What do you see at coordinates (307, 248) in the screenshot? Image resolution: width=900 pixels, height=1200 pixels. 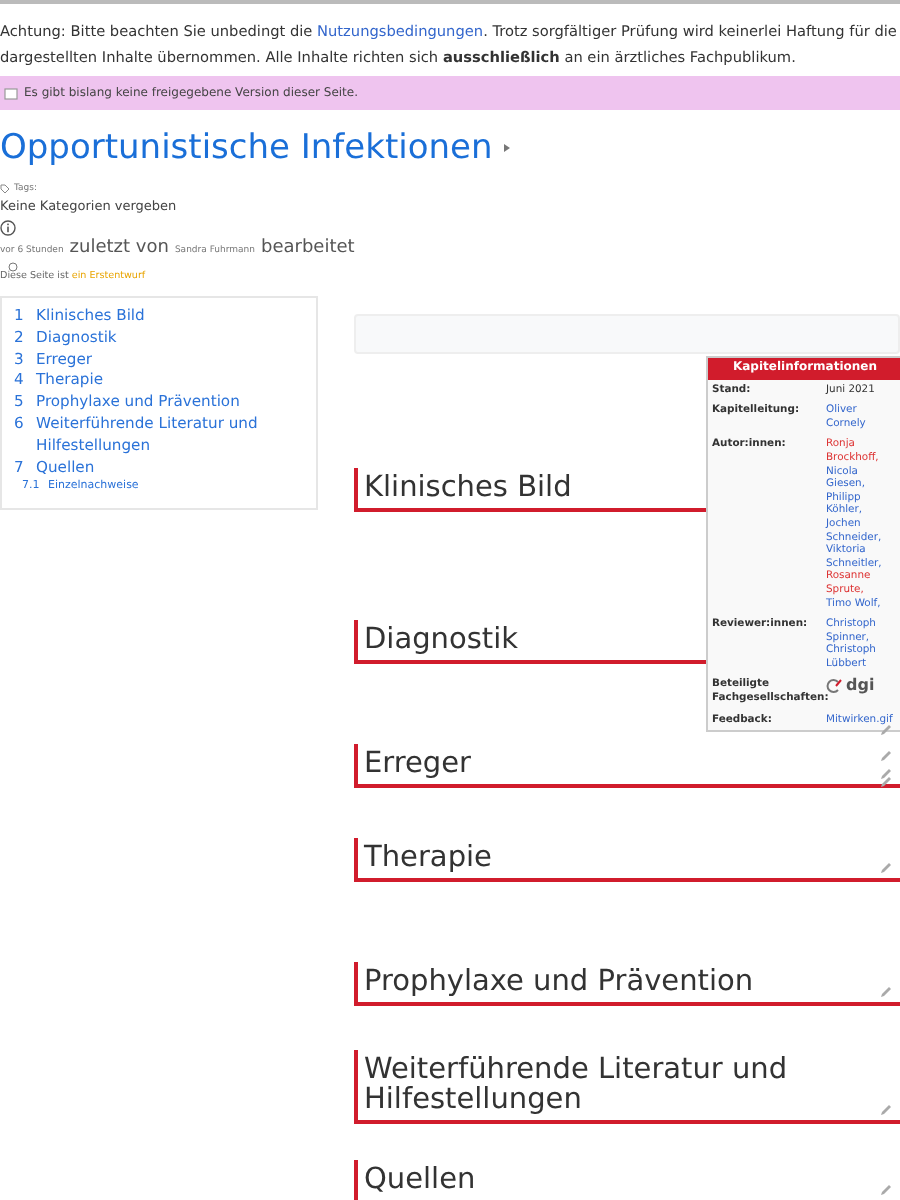 I see `edited-label: bearbeitet` at bounding box center [307, 248].